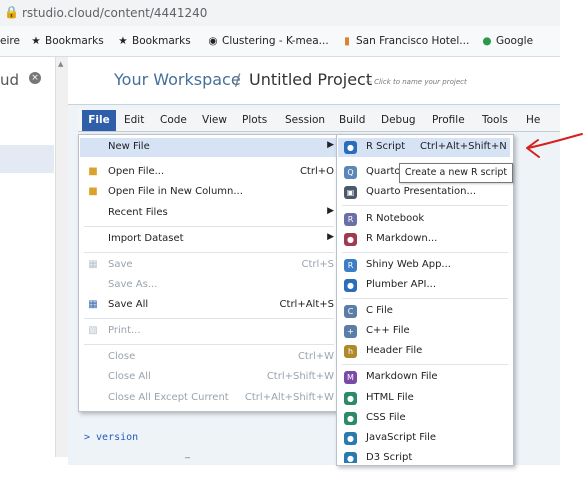  Describe the element at coordinates (209, 213) in the screenshot. I see `menu-item-recent-files: Recent Files ▶` at that location.